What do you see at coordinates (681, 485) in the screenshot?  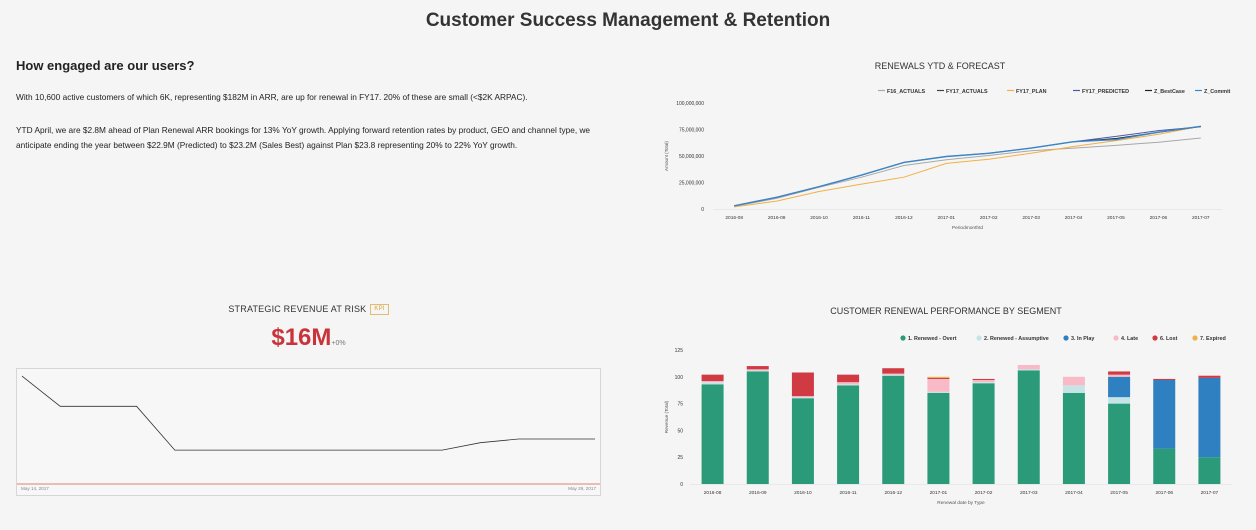 I see `segment-ytick-label-0: 0` at bounding box center [681, 485].